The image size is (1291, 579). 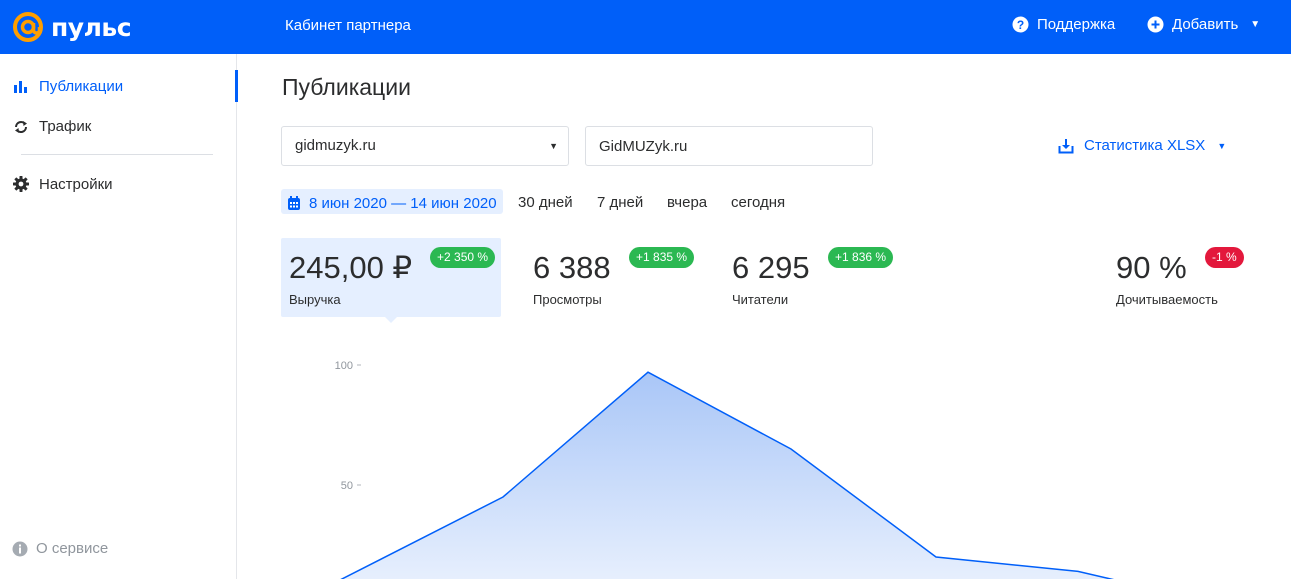 I want to click on date-range-picker: 8 июн 2020 — 14 июн 2020, so click(x=392, y=201).